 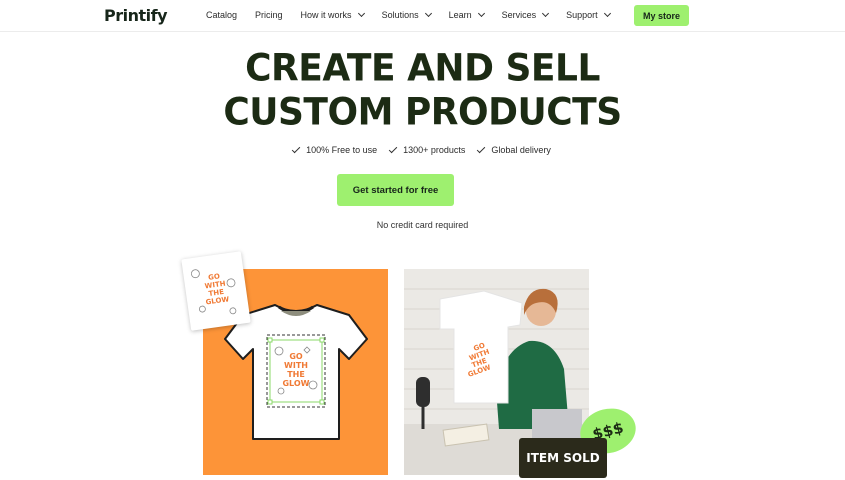 What do you see at coordinates (342, 150) in the screenshot?
I see `feature-label: 100% Free to use` at bounding box center [342, 150].